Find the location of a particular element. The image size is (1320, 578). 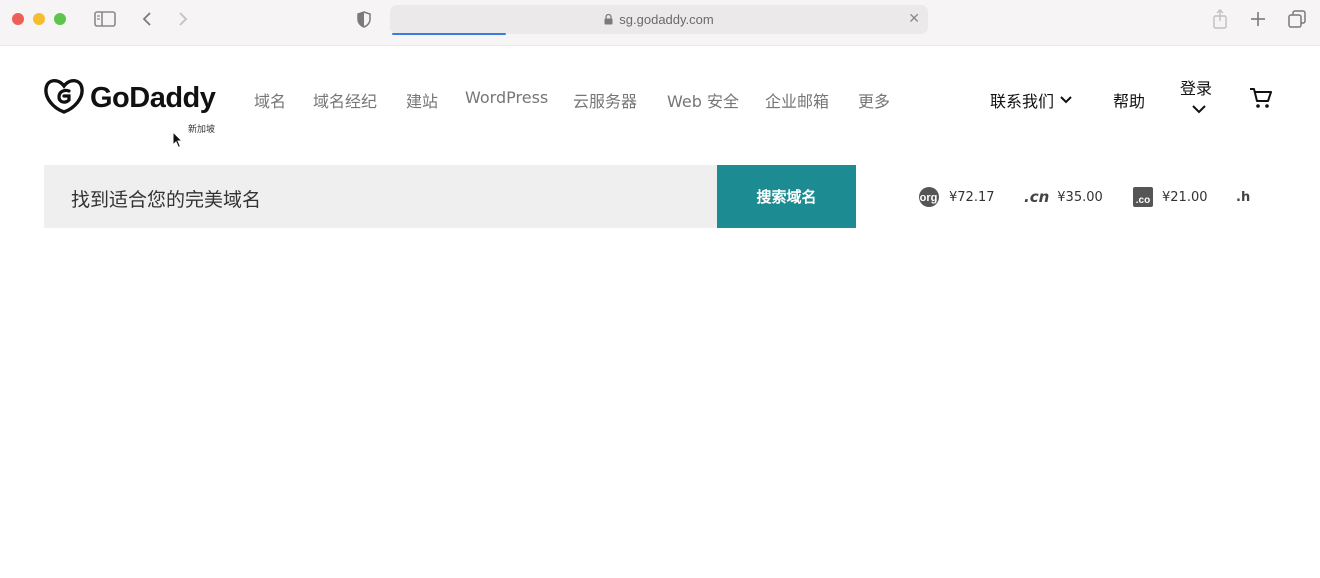

tld-offer-org: .org ¥72.17 is located at coordinates (955, 197).